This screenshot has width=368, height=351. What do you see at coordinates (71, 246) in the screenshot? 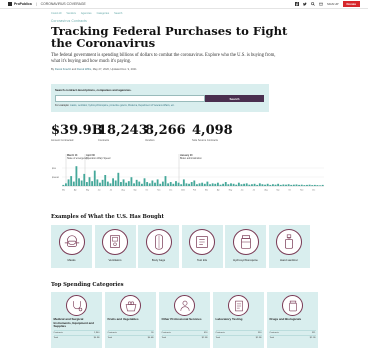
I see `example-card-masks: Masks` at bounding box center [71, 246].